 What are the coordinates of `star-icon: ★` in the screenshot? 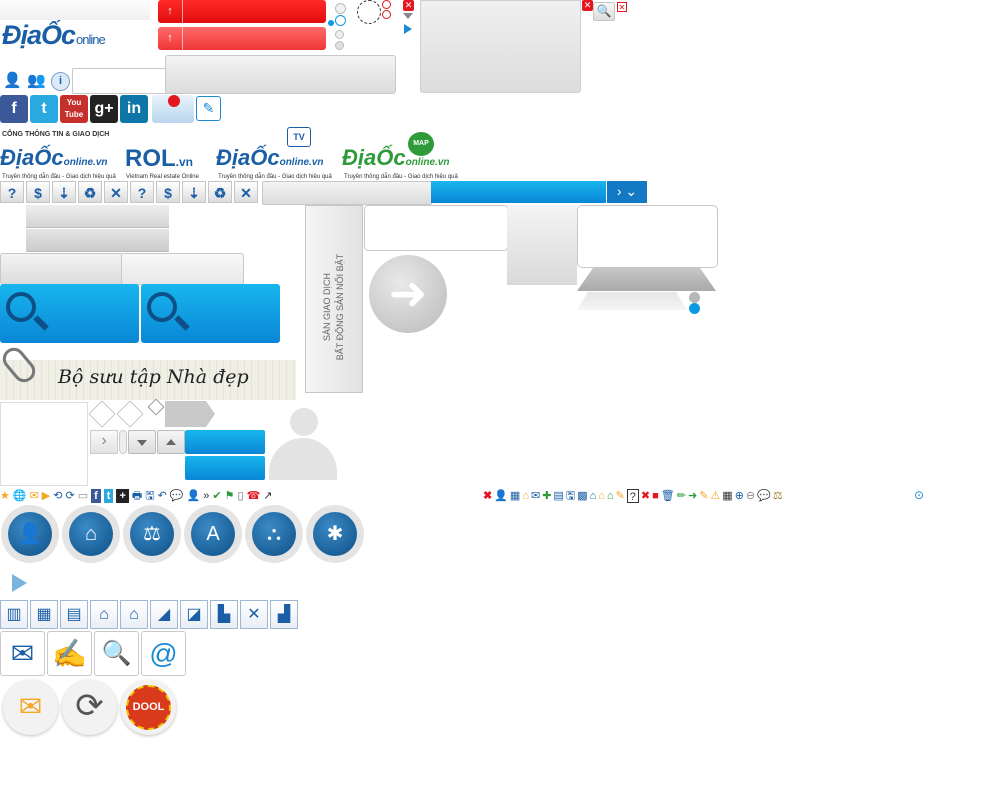 It's located at (5, 496).